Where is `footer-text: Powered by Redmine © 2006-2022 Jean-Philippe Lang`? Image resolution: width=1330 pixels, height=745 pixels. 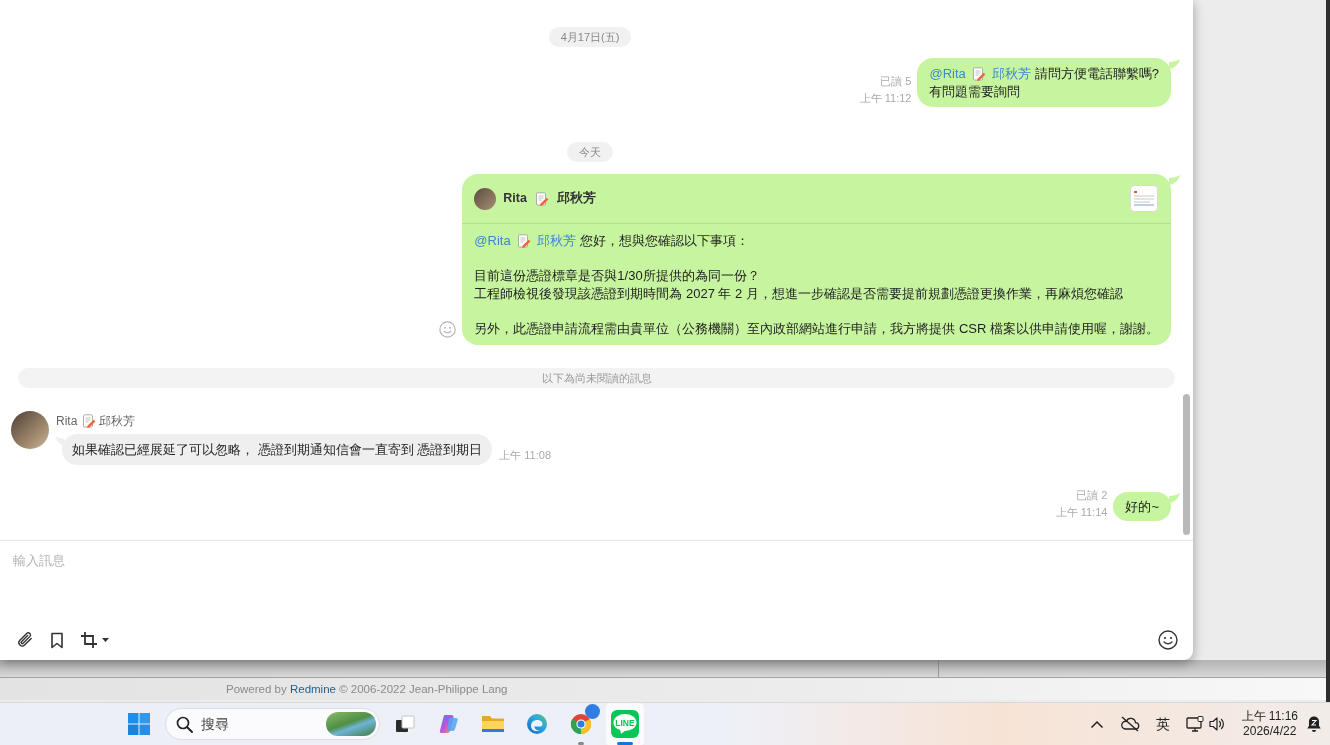
footer-text: Powered by Redmine © 2006-2022 Jean-Philippe Lang is located at coordinates (367, 689).